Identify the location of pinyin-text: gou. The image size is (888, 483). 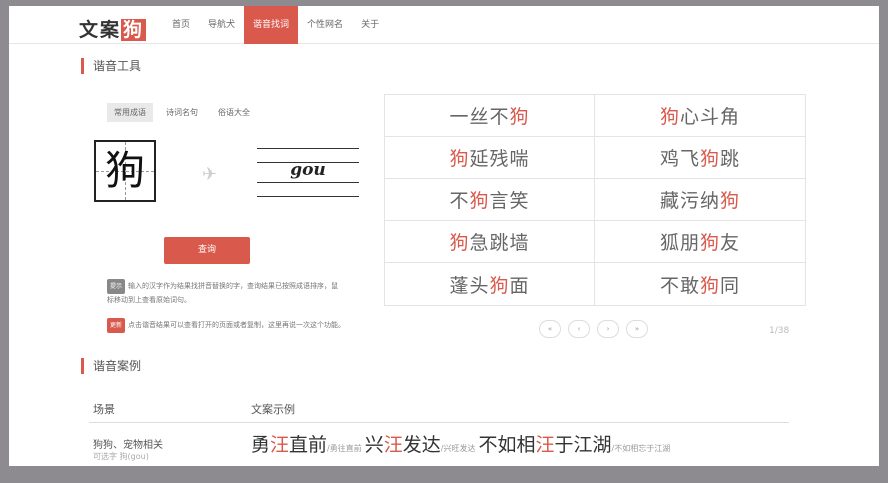
(308, 170).